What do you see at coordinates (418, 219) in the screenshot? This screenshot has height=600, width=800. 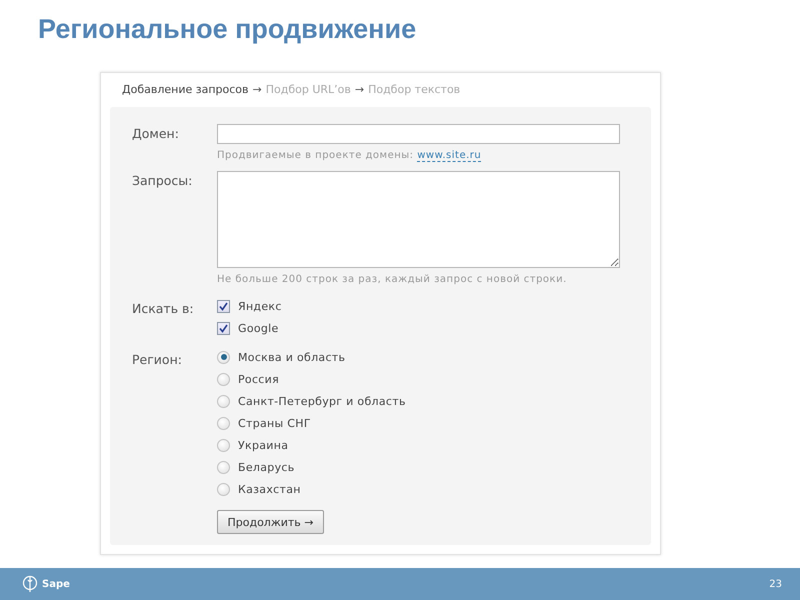 I see `queries-field` at bounding box center [418, 219].